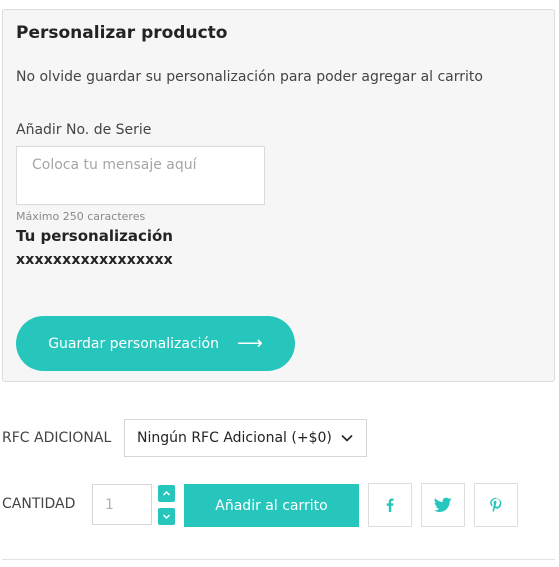 This screenshot has height=567, width=559. What do you see at coordinates (278, 559) in the screenshot?
I see `divider` at bounding box center [278, 559].